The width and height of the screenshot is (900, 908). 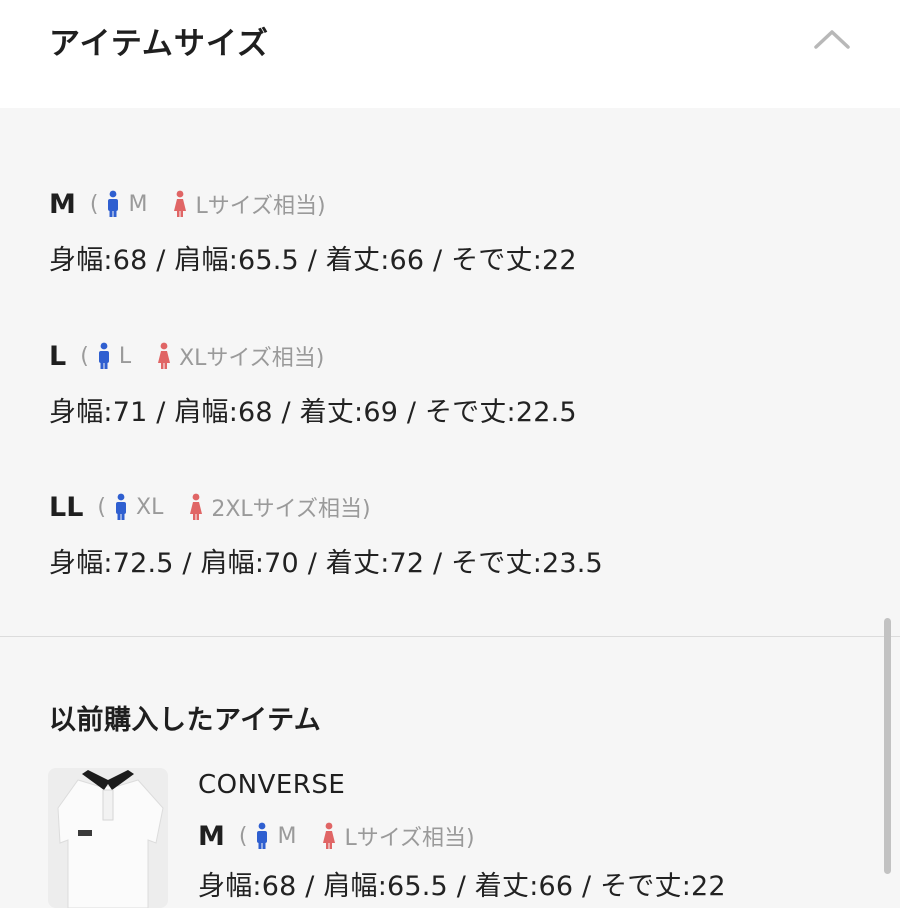 What do you see at coordinates (832, 39) in the screenshot?
I see `chevron-up-icon` at bounding box center [832, 39].